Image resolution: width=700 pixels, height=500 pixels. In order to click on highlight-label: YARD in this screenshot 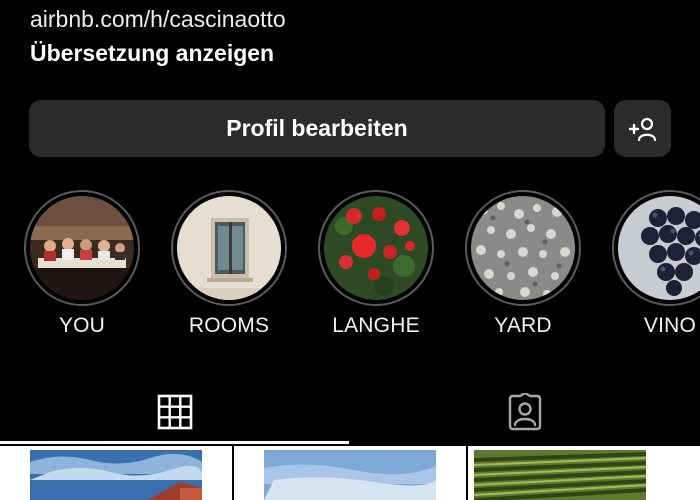, I will do `click(523, 325)`.